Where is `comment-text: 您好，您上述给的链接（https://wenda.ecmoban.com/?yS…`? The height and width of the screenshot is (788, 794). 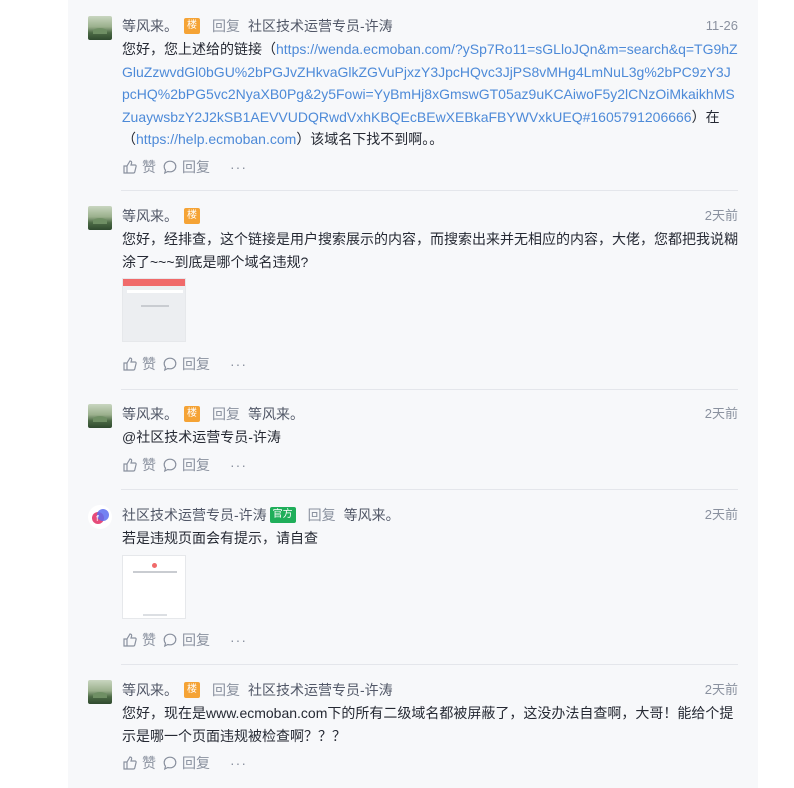
comment-text: 您好，您上述给的链接（https://wenda.ecmoban.com/?yS… is located at coordinates (430, 94).